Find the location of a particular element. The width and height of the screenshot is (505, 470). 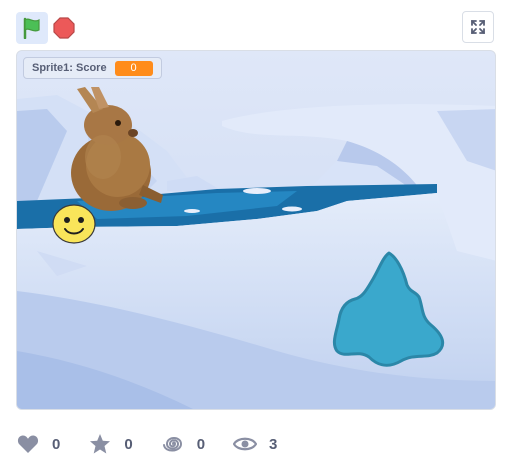

project-stats: 0 0 0 3 is located at coordinates (160, 444).